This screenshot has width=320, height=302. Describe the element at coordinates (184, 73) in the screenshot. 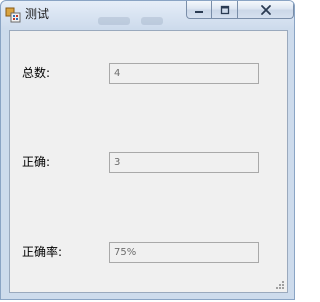

I see `total-field` at that location.